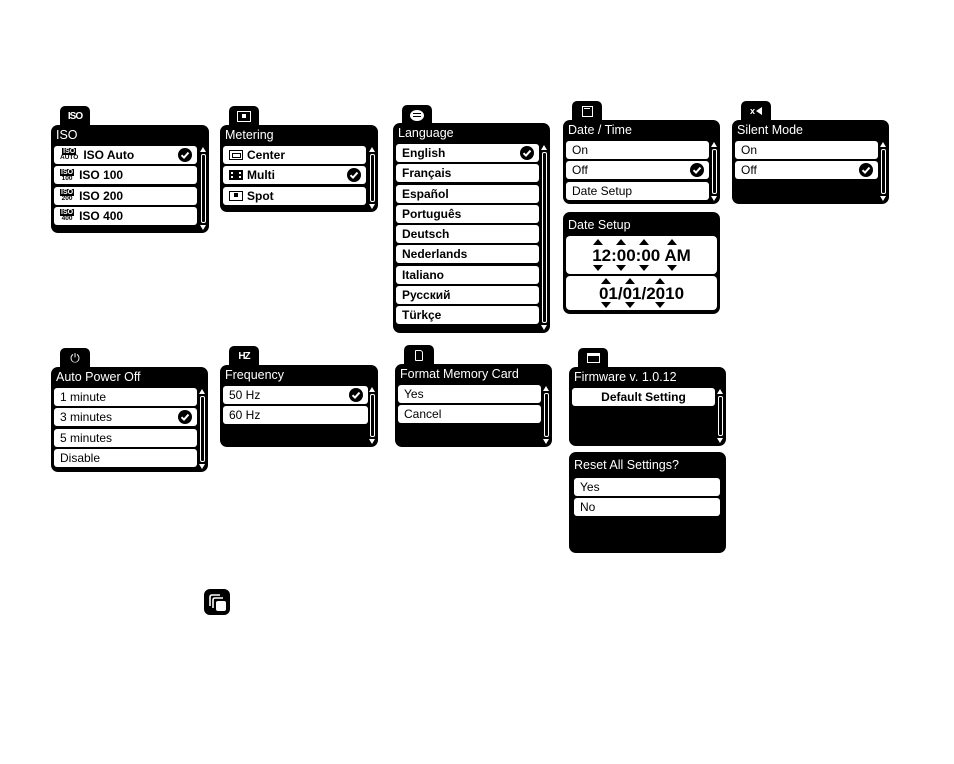 Image resolution: width=954 pixels, height=764 pixels. What do you see at coordinates (125, 457) in the screenshot?
I see `menu-item-disable: Disable` at bounding box center [125, 457].